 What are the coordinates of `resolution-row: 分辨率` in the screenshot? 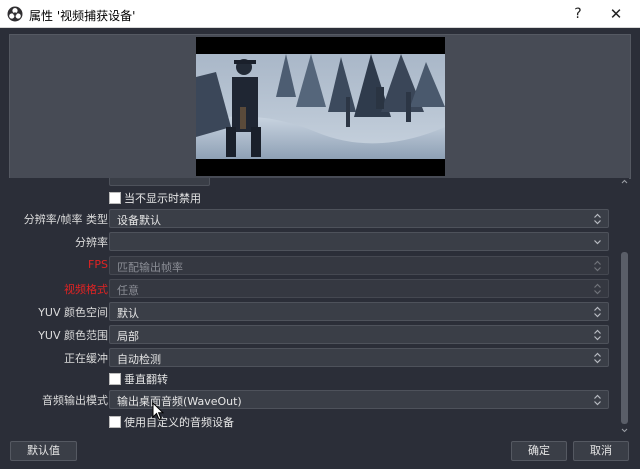 It's located at (313, 242).